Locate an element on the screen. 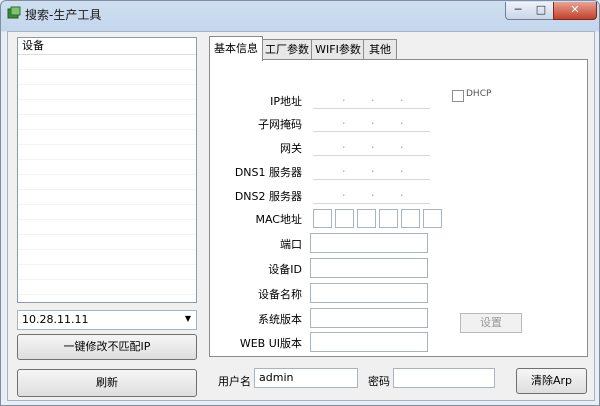 The image size is (600, 406). refresh-button: 刷新 is located at coordinates (107, 383).